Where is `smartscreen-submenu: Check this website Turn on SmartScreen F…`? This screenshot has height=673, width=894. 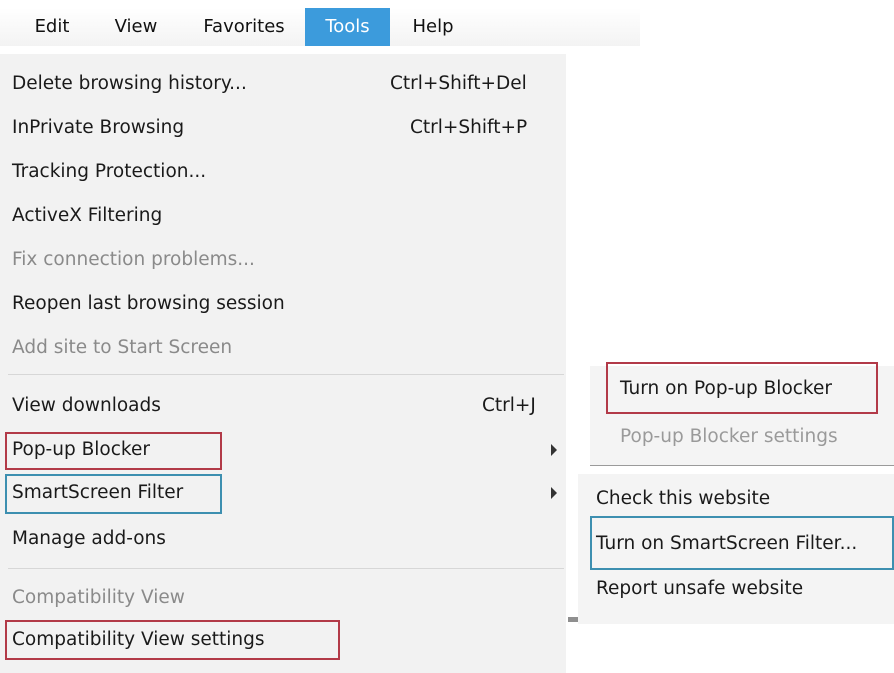
smartscreen-submenu: Check this website Turn on SmartScreen F… is located at coordinates (736, 549).